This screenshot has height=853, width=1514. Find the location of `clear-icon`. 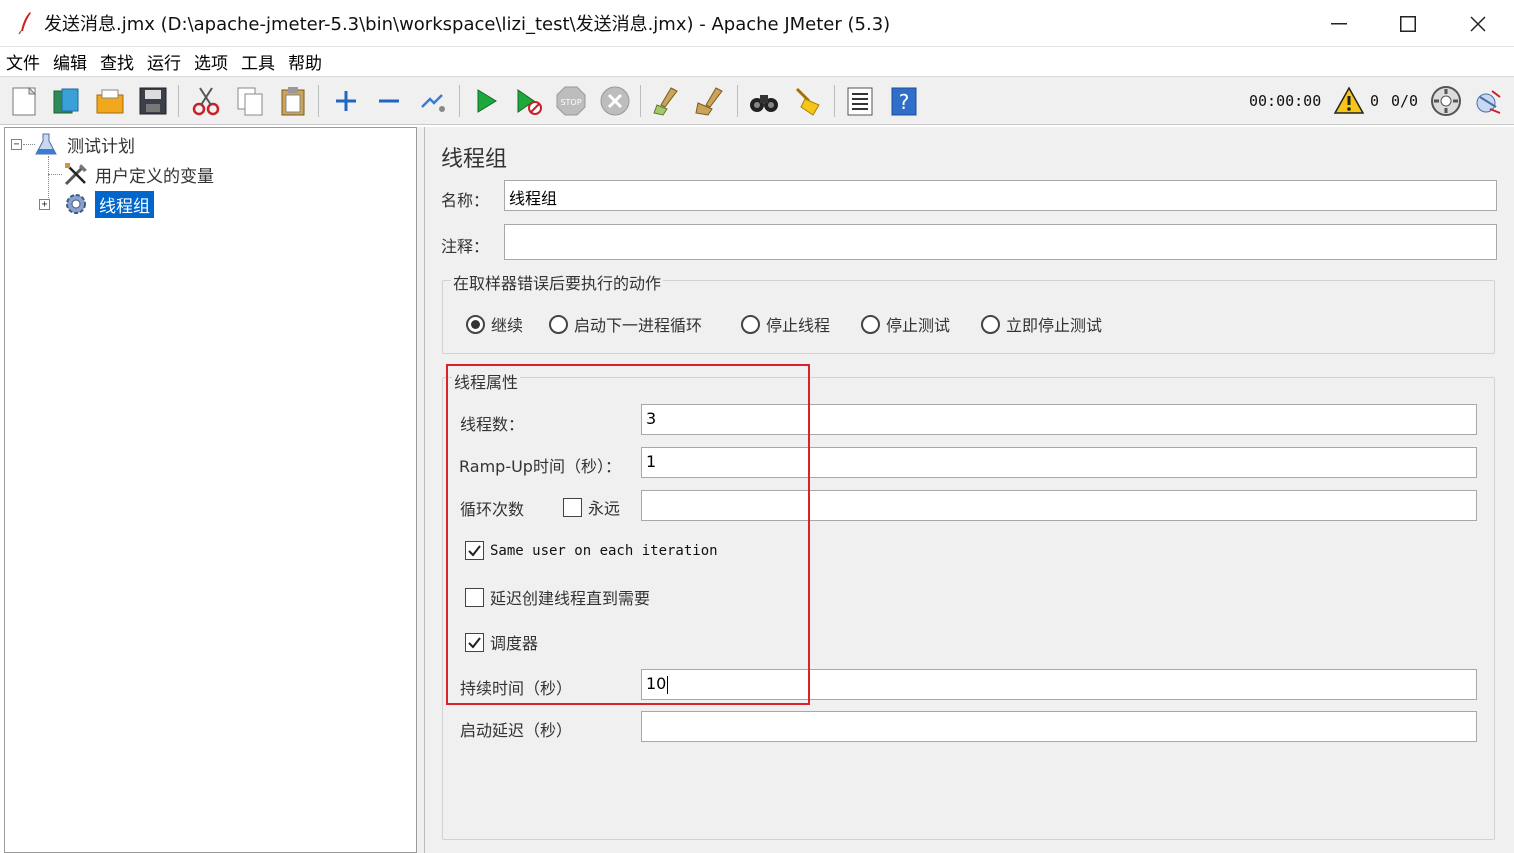

clear-icon is located at coordinates (667, 101).